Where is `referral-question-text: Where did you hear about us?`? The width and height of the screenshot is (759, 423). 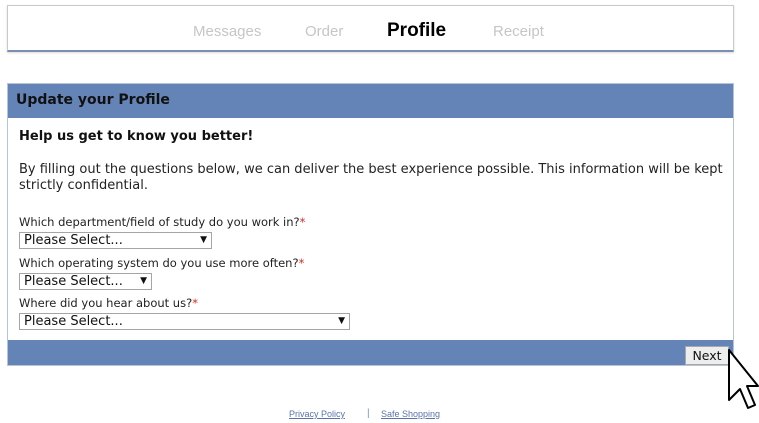
referral-question-text: Where did you hear about us? is located at coordinates (106, 303).